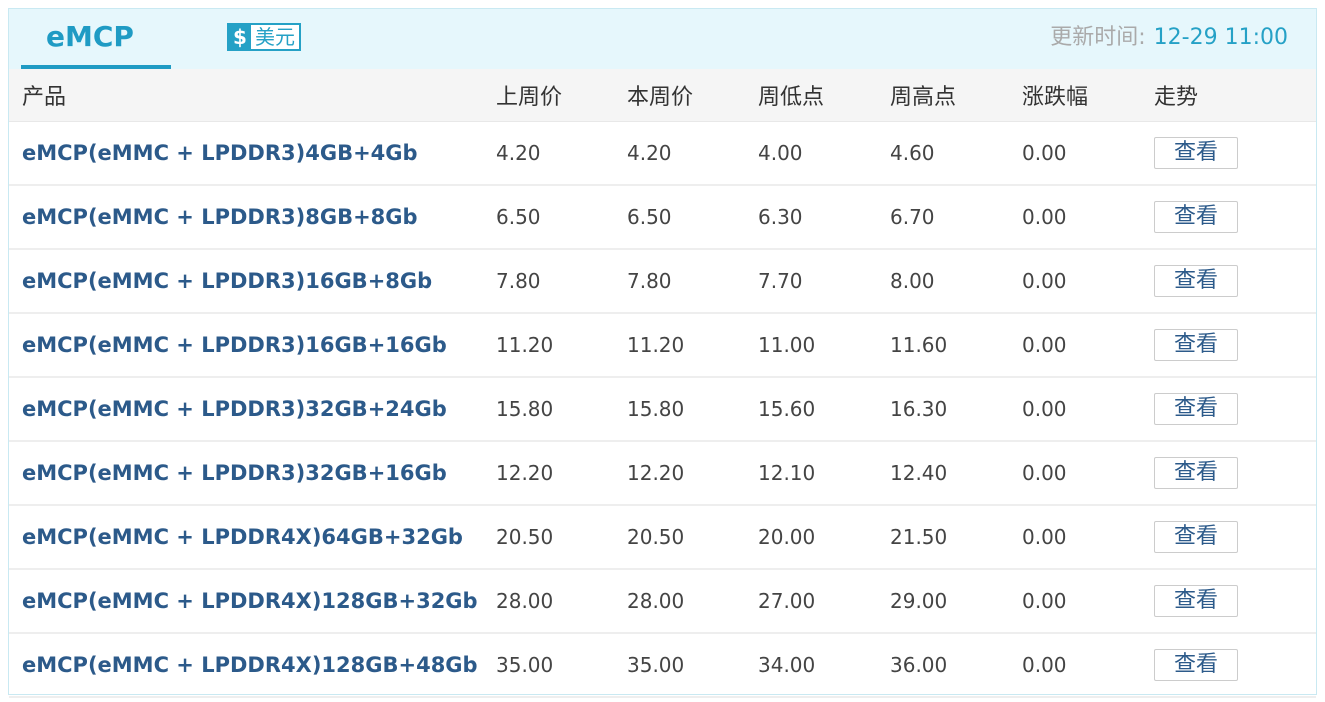 This screenshot has height=702, width=1325. Describe the element at coordinates (824, 95) in the screenshot. I see `header-week-low: 周低点` at that location.